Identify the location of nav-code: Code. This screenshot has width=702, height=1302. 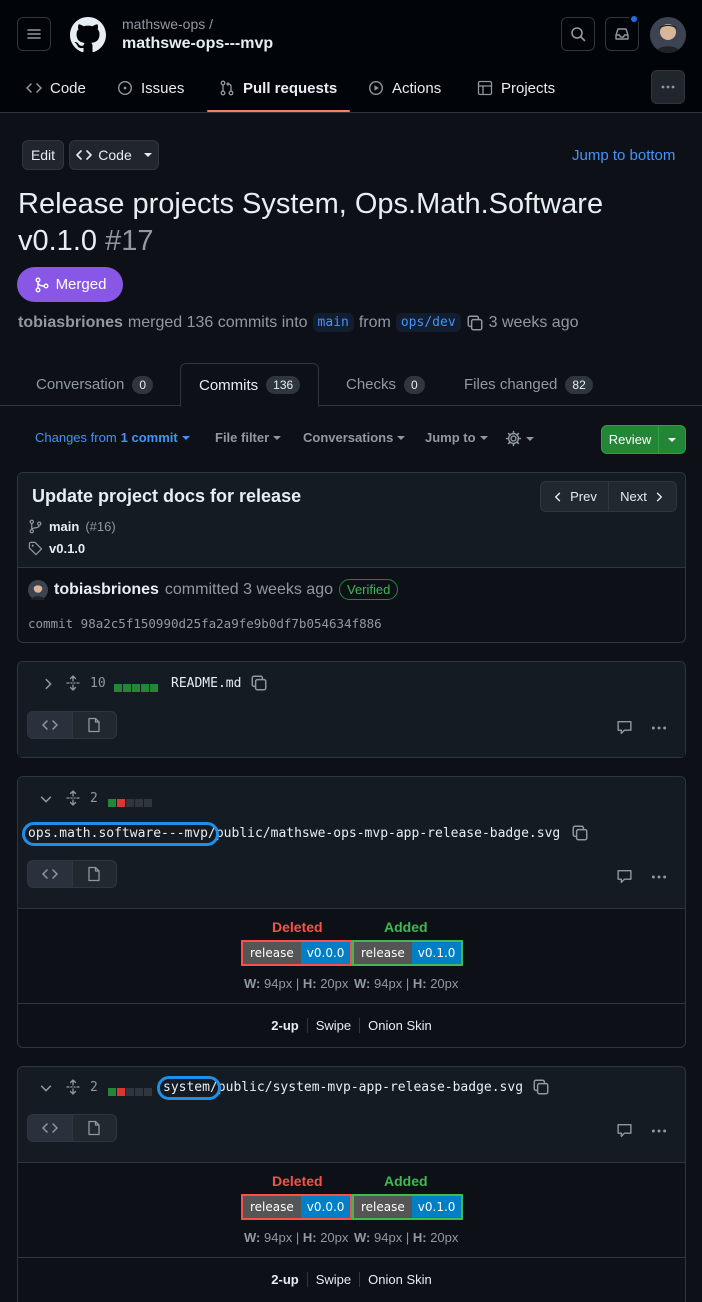
(56, 88).